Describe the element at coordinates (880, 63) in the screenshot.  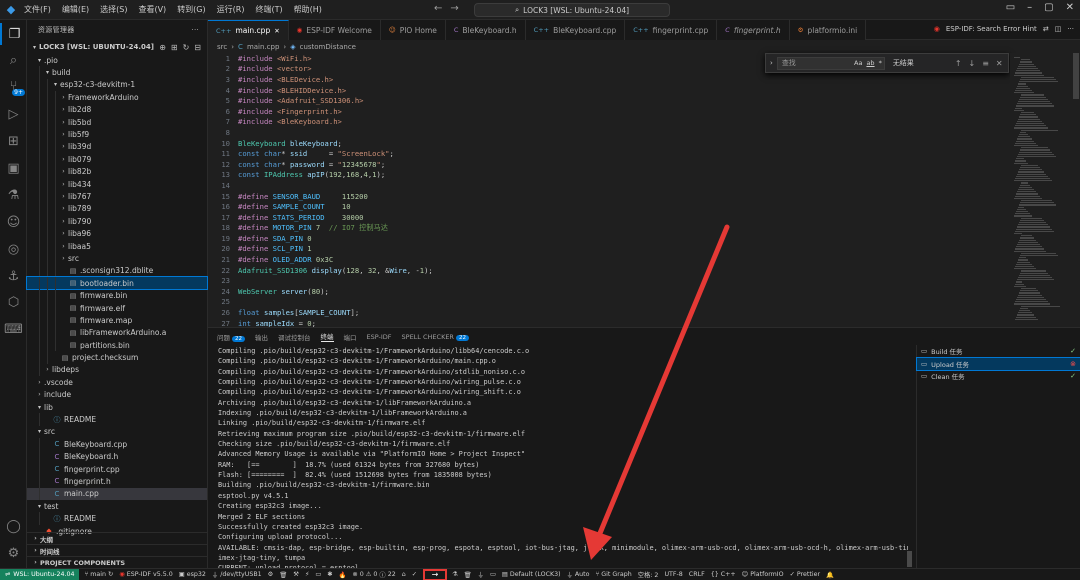
I see `regex-toggle: *` at that location.